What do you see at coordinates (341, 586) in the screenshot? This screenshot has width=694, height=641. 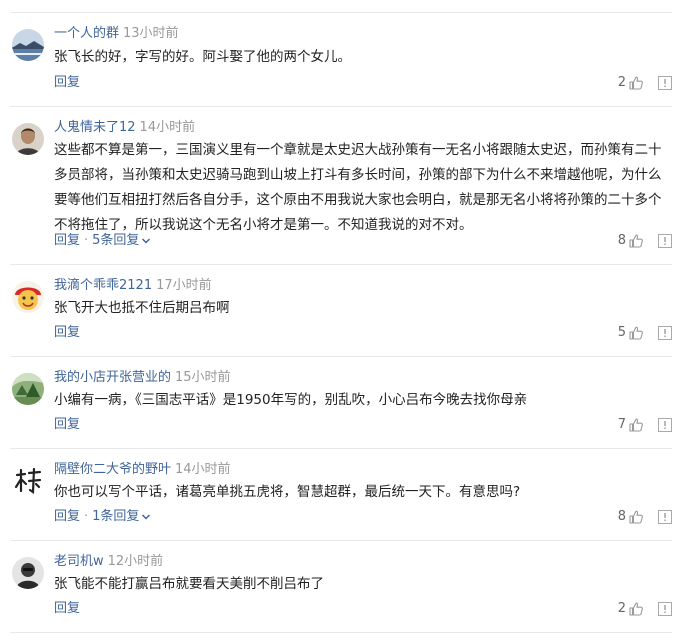 I see `comment-item: 老司机w 12小时前 张飞能不能打赢吕布就要看天美削不削吕布了 回复 2` at bounding box center [341, 586].